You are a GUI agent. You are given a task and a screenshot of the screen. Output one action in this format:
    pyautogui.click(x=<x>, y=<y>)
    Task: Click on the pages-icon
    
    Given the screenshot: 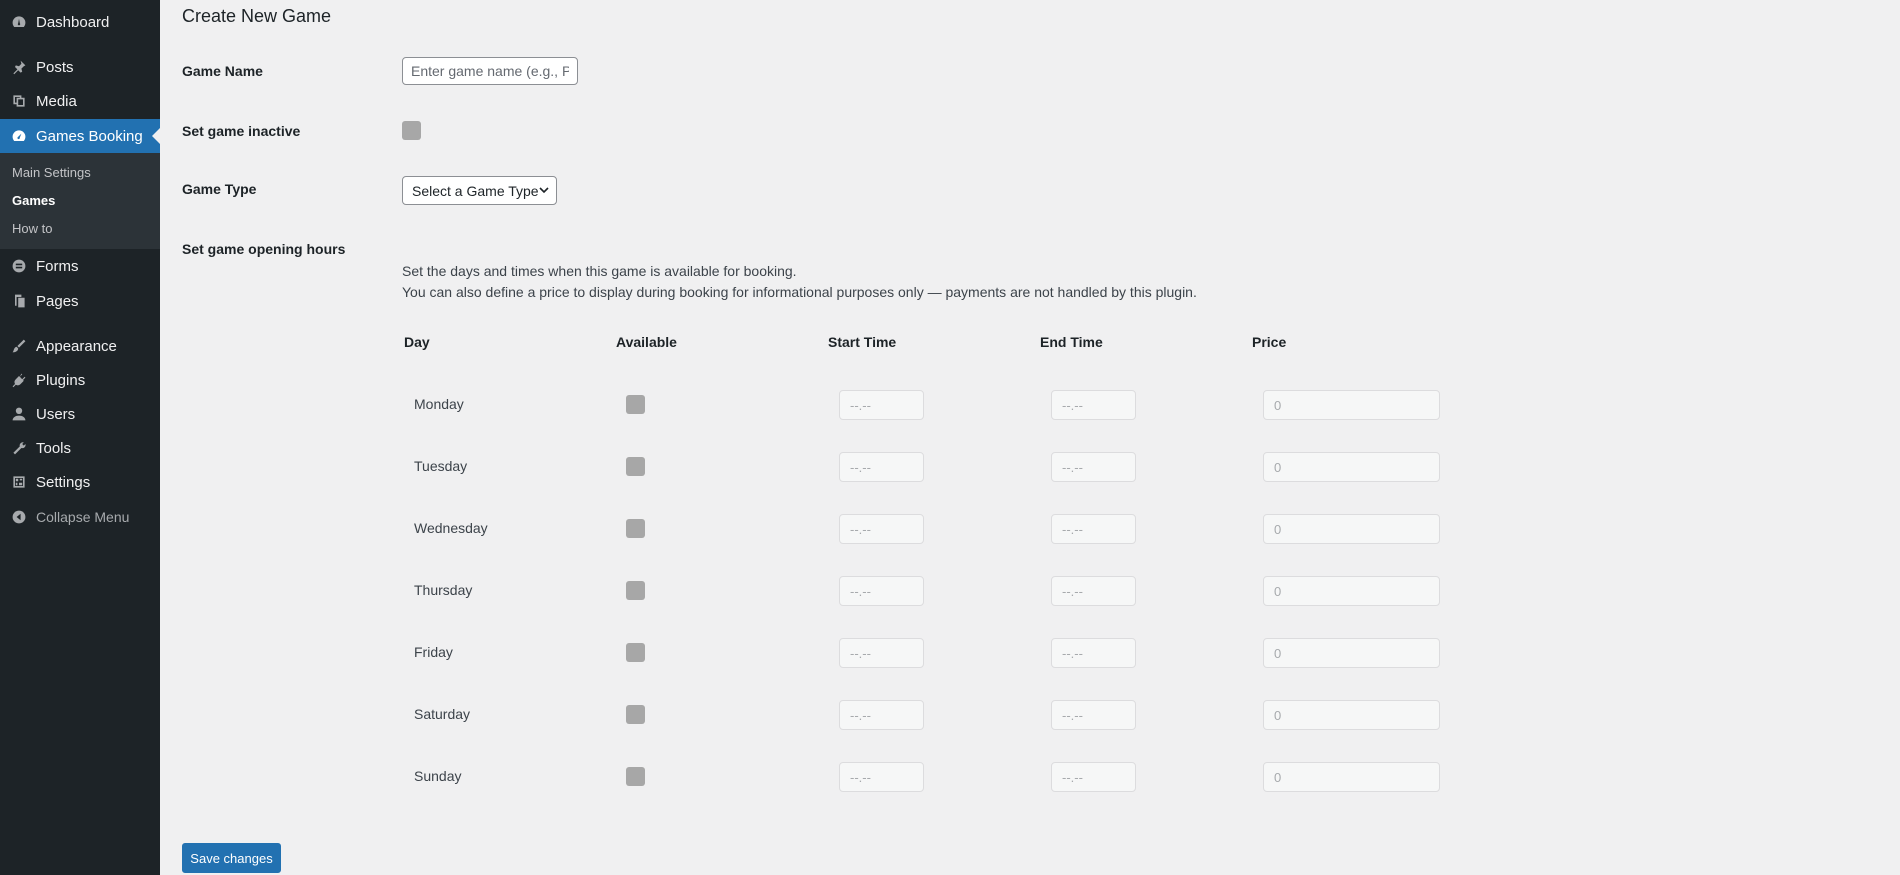 What is the action you would take?
    pyautogui.click(x=19, y=301)
    